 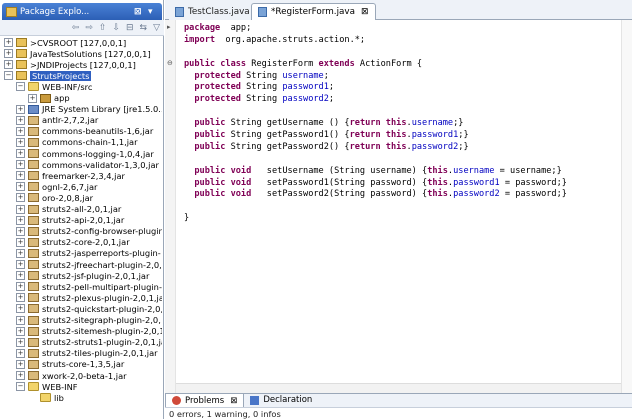 What do you see at coordinates (89, 231) in the screenshot?
I see `tree-item: + struts2-config-browser-plugin` at bounding box center [89, 231].